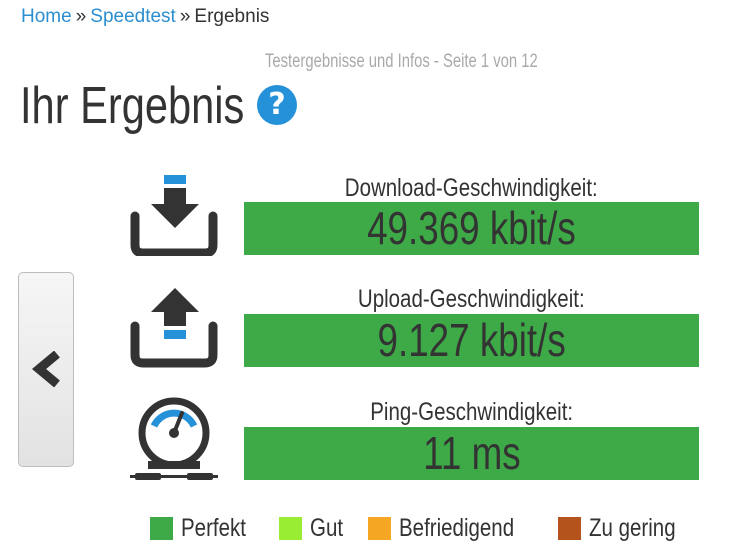  What do you see at coordinates (277, 105) in the screenshot?
I see `help-icon: ?` at bounding box center [277, 105].